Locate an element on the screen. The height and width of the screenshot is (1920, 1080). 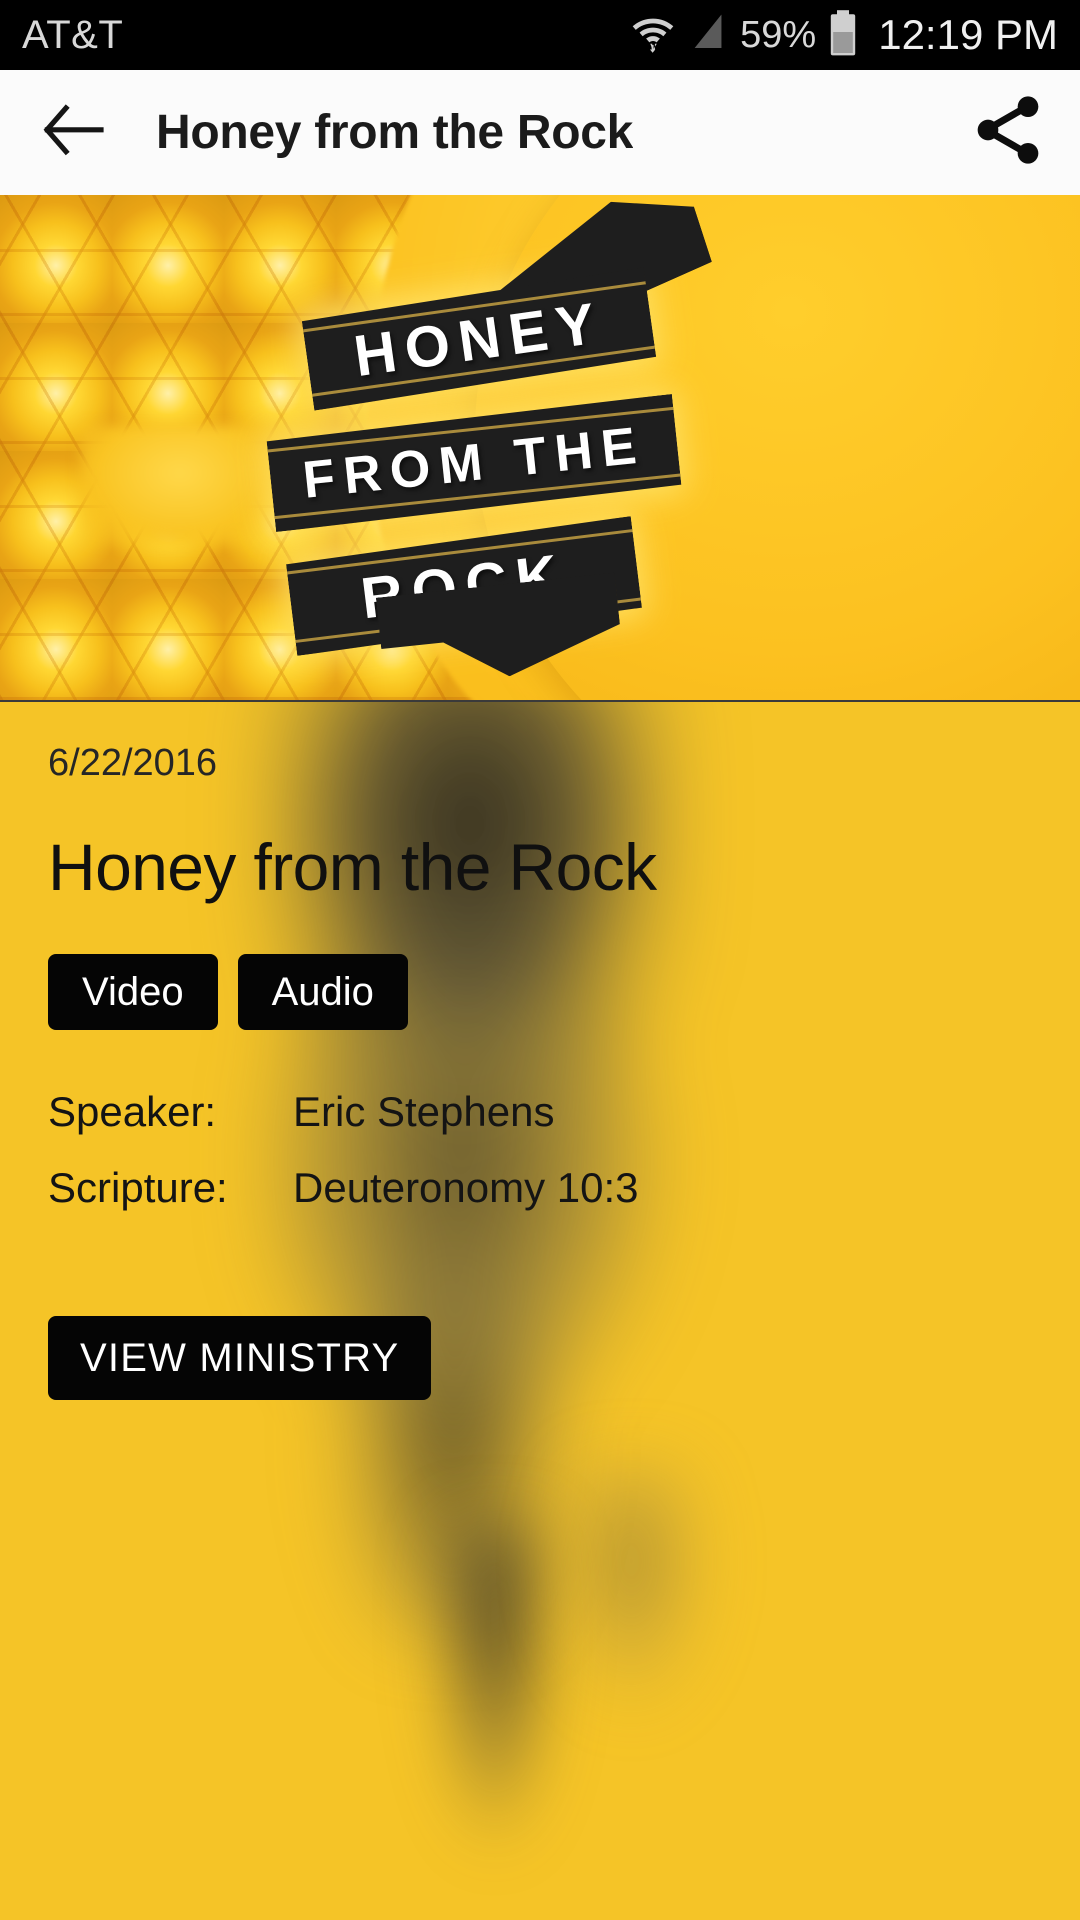
scripture-value: Deuteronomy 10:3 is located at coordinates (466, 1188).